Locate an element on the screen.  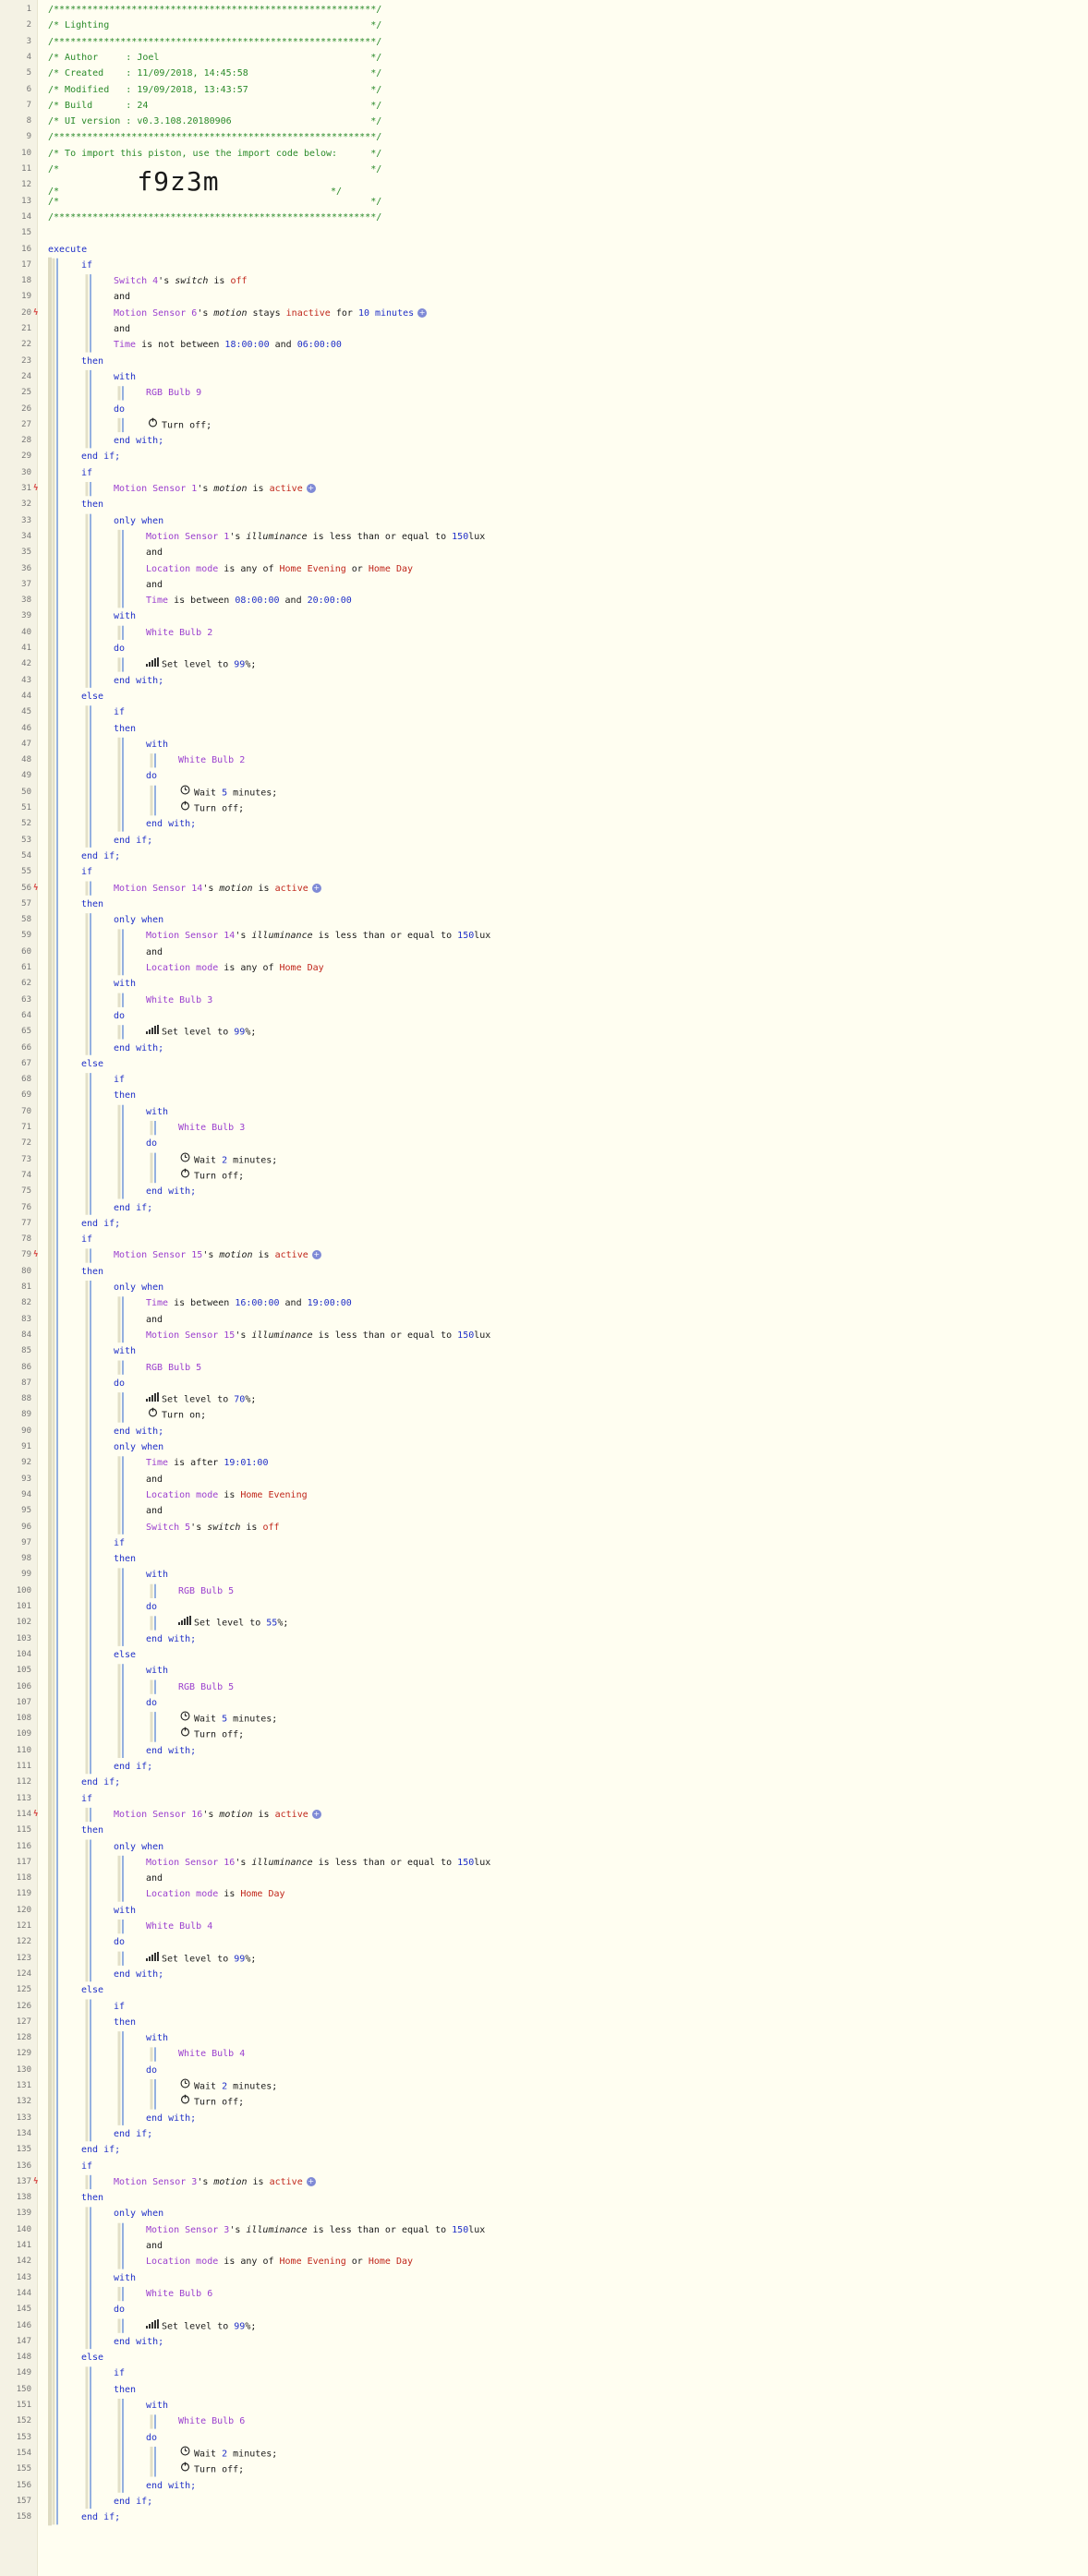
statement: White Bulb 6 is located at coordinates (211, 2421).